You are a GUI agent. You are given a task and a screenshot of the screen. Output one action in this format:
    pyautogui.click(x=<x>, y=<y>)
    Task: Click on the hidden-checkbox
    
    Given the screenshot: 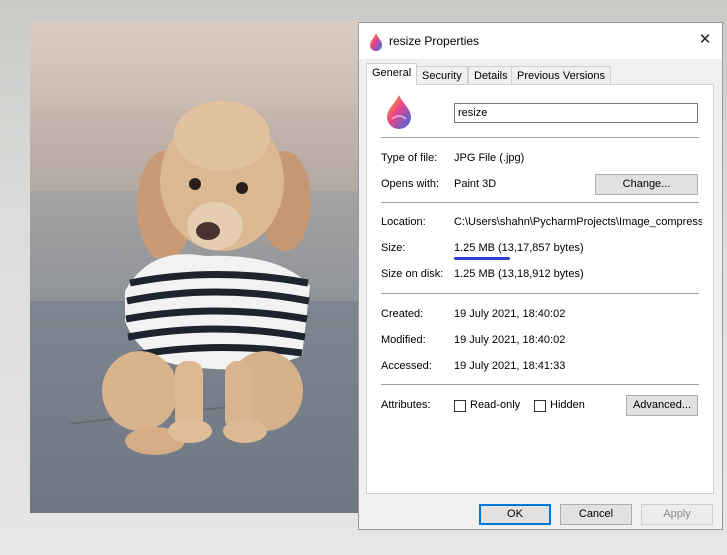 What is the action you would take?
    pyautogui.click(x=540, y=406)
    